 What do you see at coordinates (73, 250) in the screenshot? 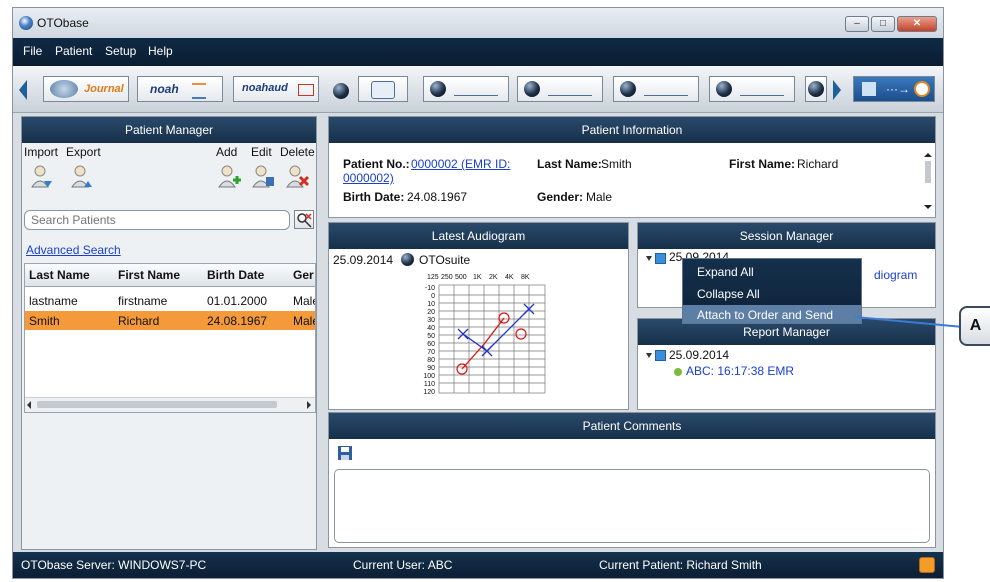
I see `advanced-search-link: Advanced Search` at bounding box center [73, 250].